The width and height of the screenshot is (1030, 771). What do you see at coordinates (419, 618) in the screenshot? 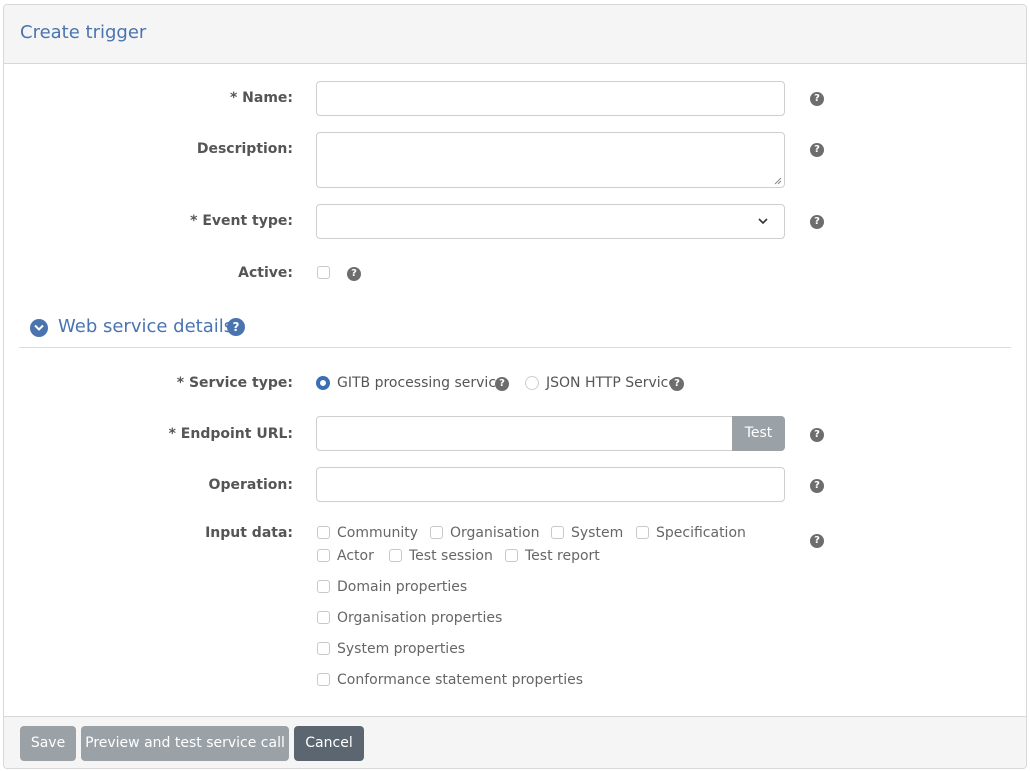
I see `input-organisation-properties-label: Organisation properties` at bounding box center [419, 618].